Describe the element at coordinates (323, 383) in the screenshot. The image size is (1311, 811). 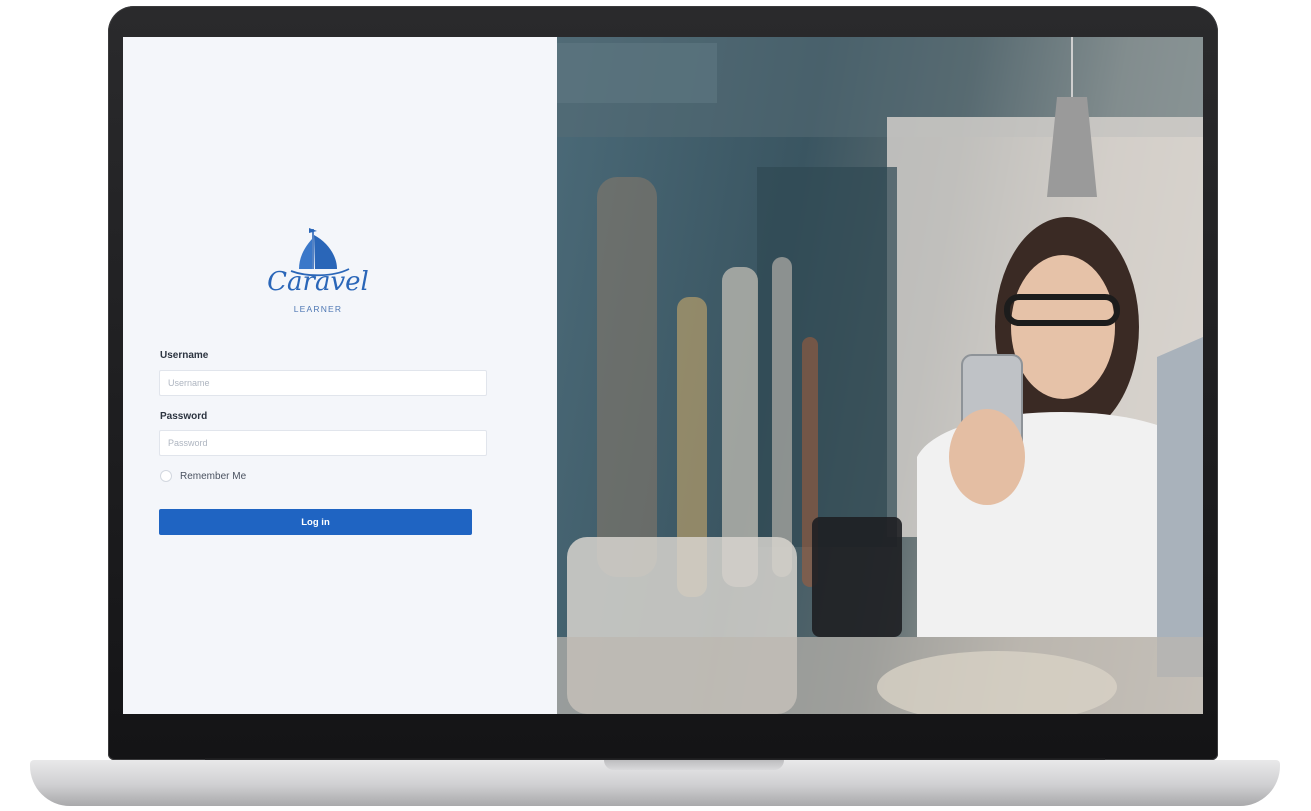
I see `username-input` at that location.